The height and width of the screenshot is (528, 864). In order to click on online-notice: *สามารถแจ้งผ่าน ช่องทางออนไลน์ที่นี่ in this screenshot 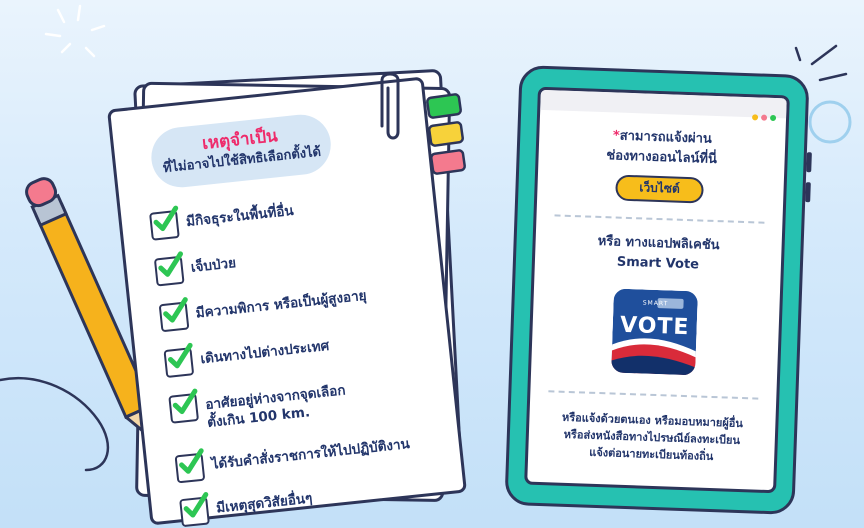, I will do `click(661, 148)`.